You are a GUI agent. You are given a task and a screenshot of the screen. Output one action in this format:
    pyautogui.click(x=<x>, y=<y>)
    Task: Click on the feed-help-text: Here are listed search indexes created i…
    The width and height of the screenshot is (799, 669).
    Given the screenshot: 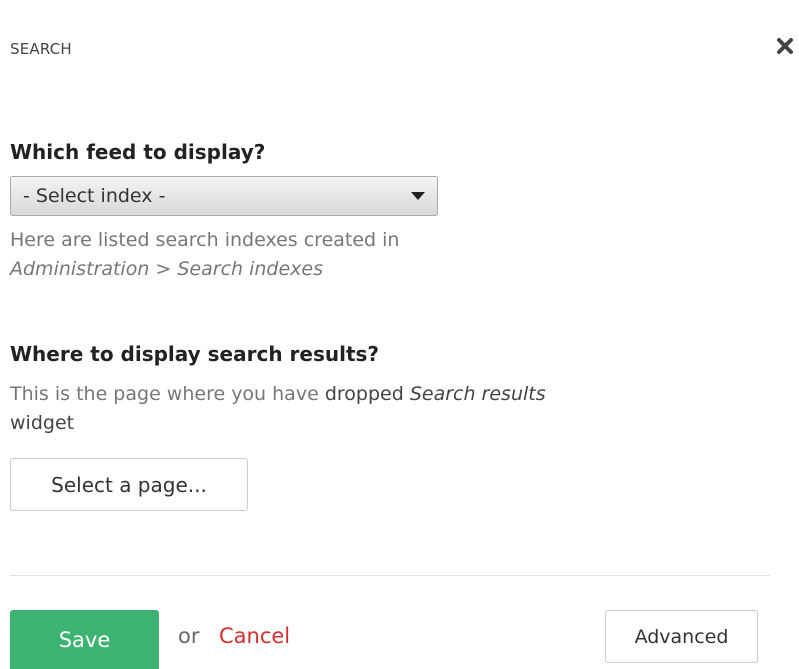 What is the action you would take?
    pyautogui.click(x=310, y=255)
    